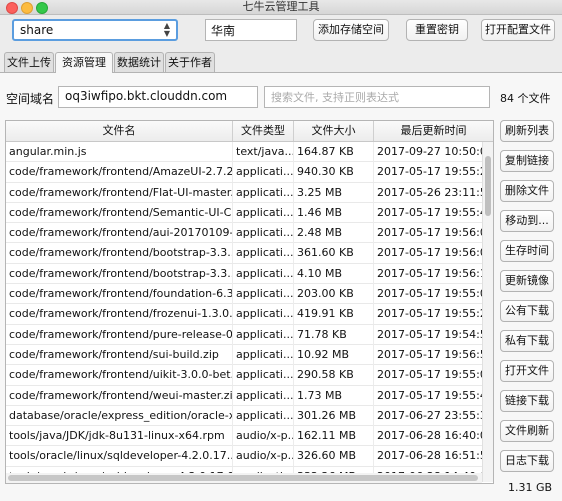  Describe the element at coordinates (351, 30) in the screenshot. I see `add-bucket-button: 添加存储空间` at that location.